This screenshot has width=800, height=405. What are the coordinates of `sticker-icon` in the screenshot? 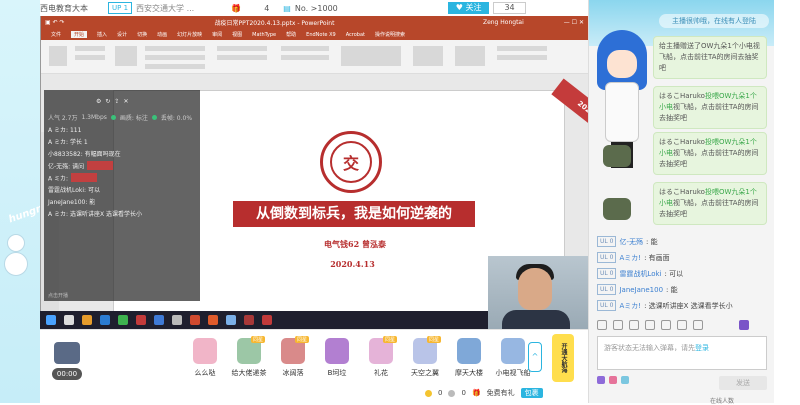 It's located at (618, 325).